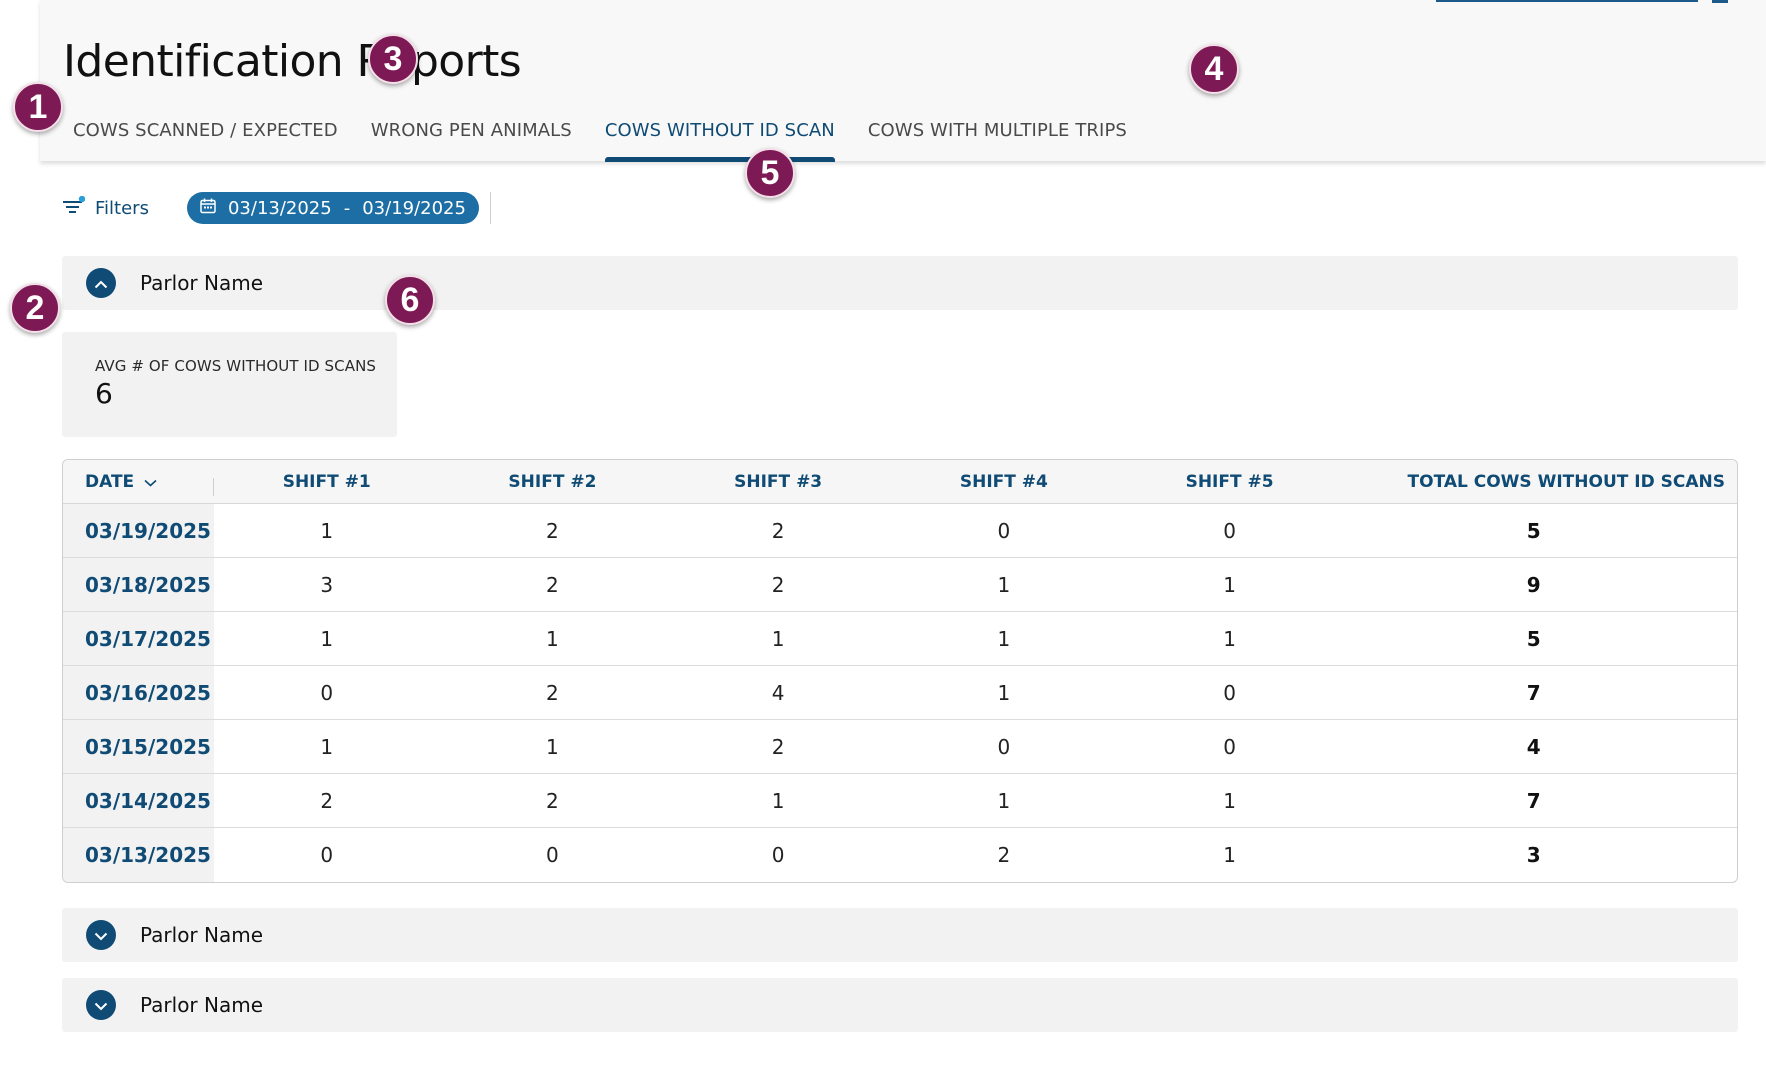 The height and width of the screenshot is (1082, 1766). What do you see at coordinates (490, 208) in the screenshot?
I see `filter-bar-divider` at bounding box center [490, 208].